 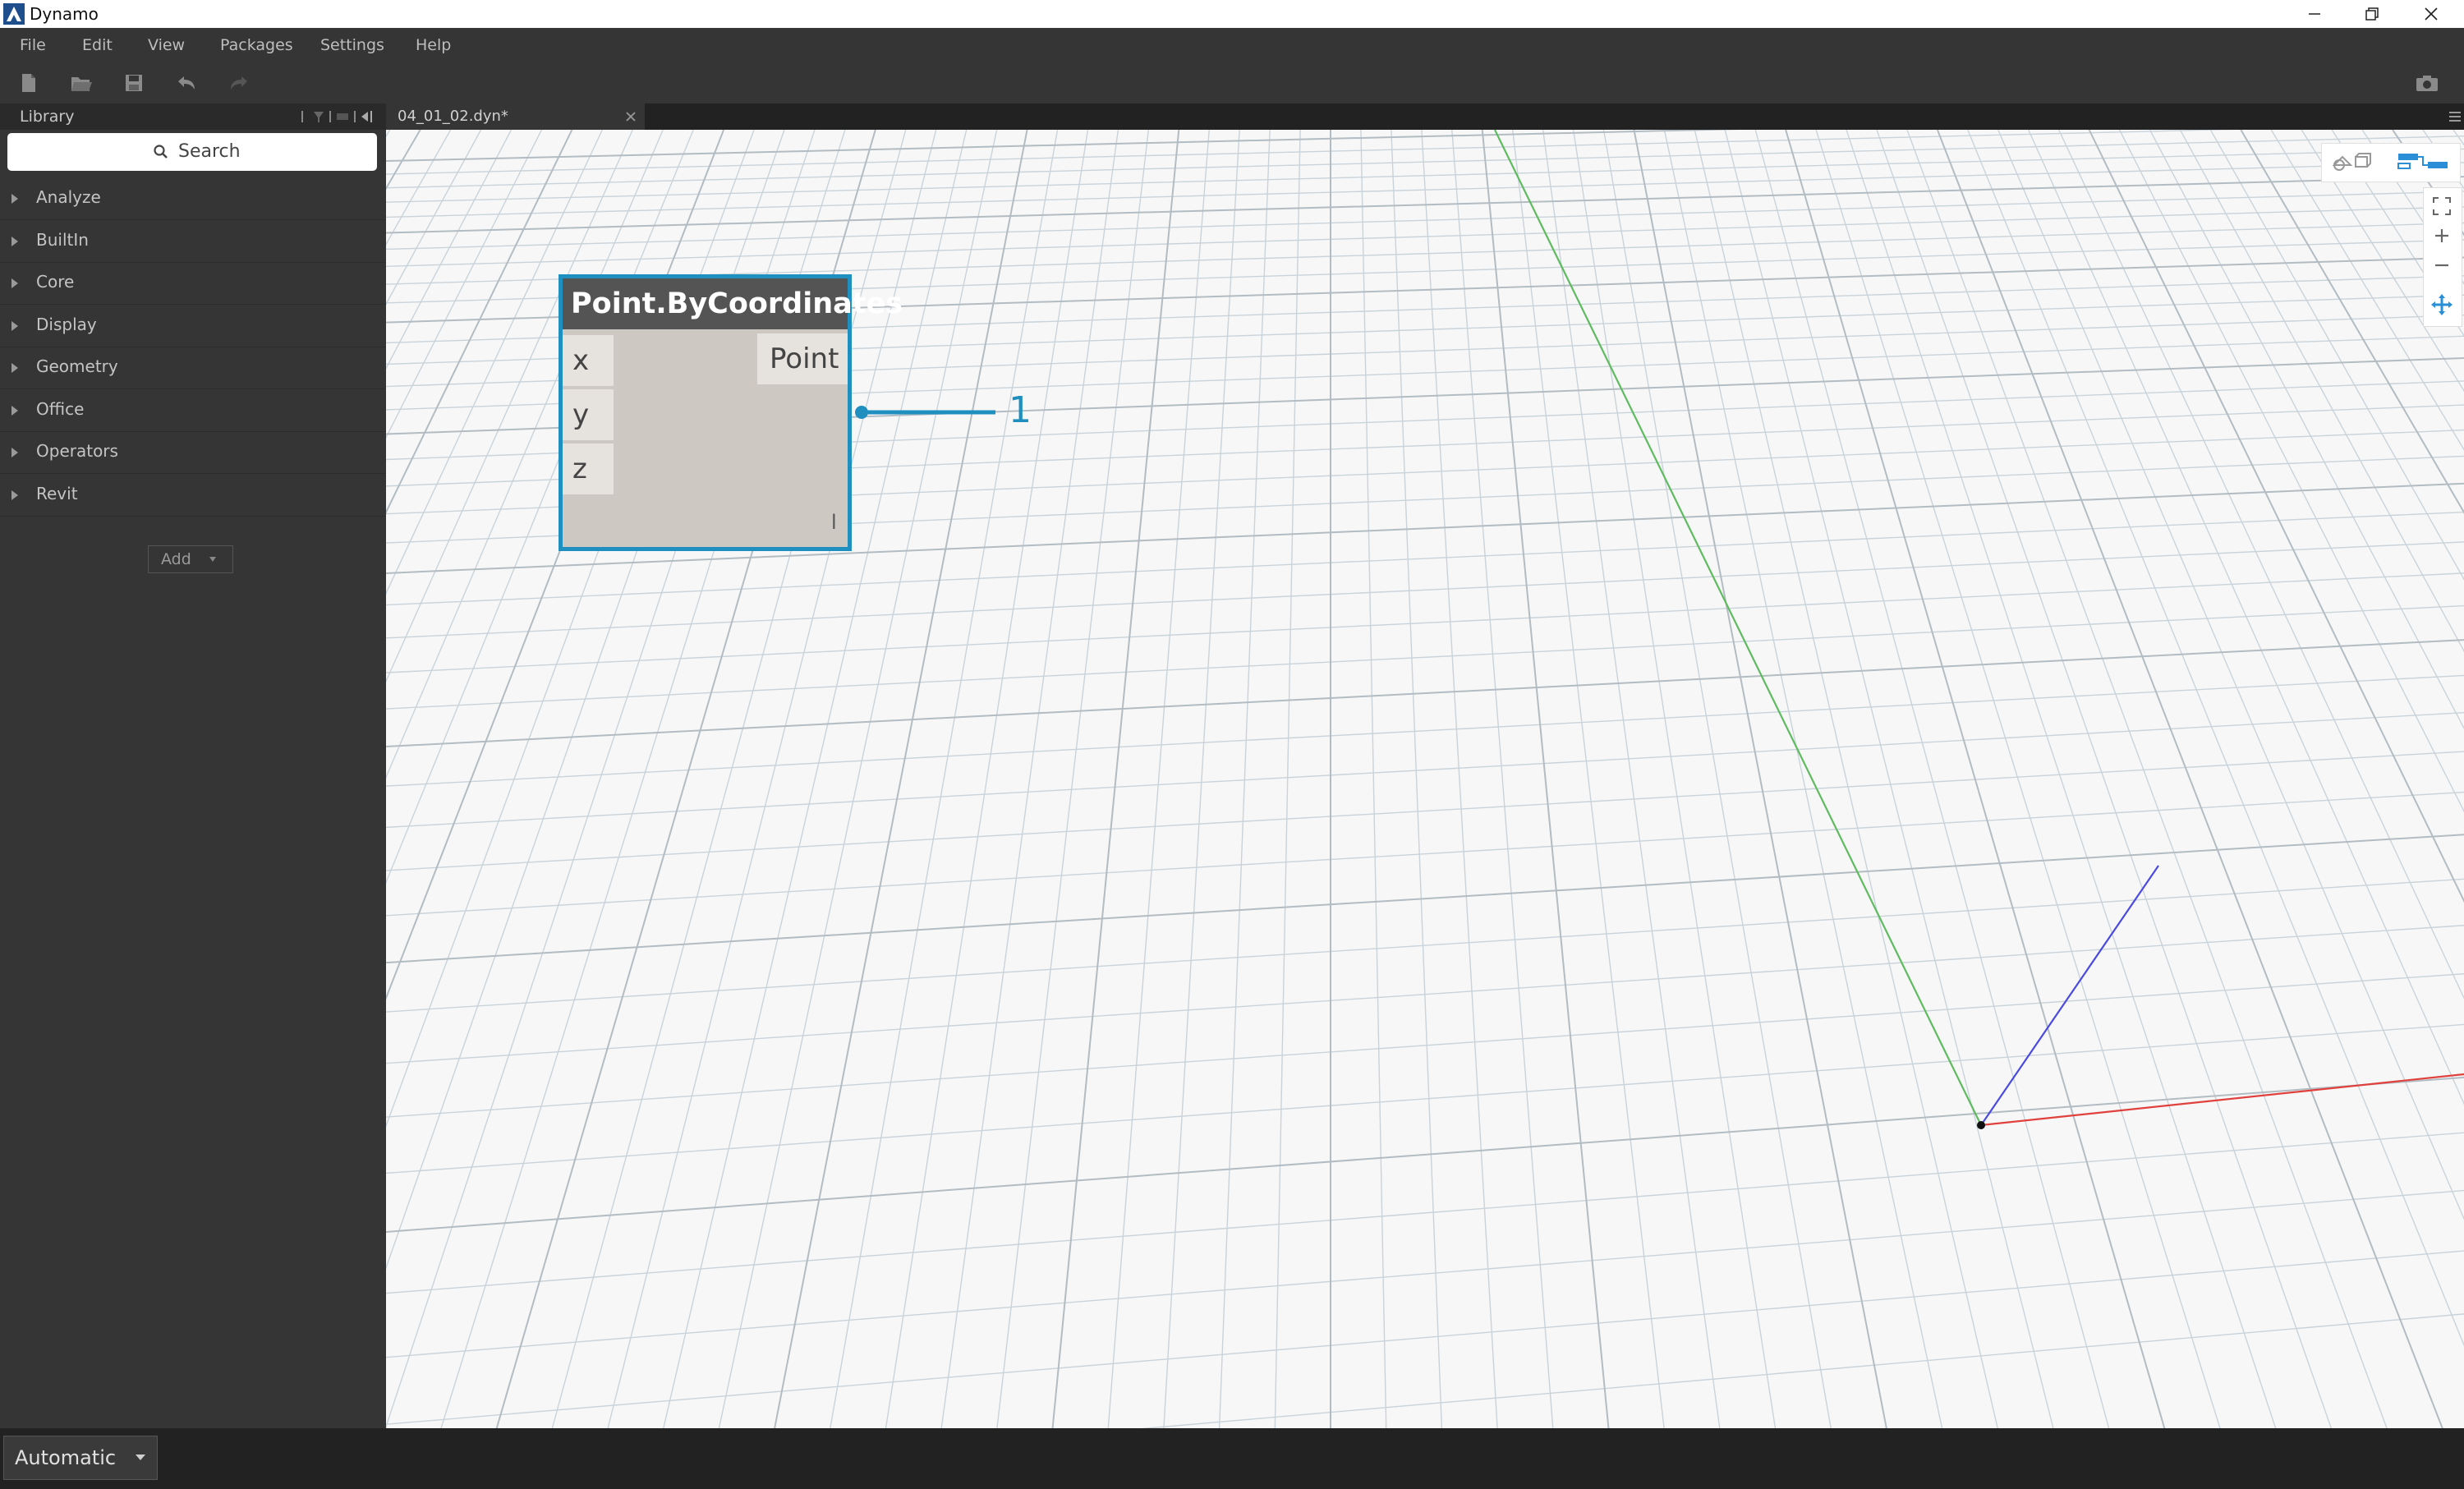 What do you see at coordinates (14, 14) in the screenshot?
I see `dynamo-logo-icon` at bounding box center [14, 14].